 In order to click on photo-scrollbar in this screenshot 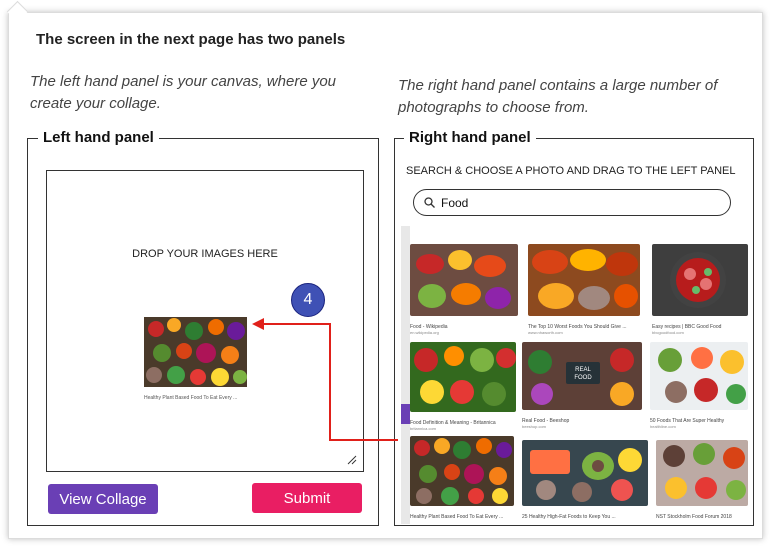, I will do `click(405, 375)`.